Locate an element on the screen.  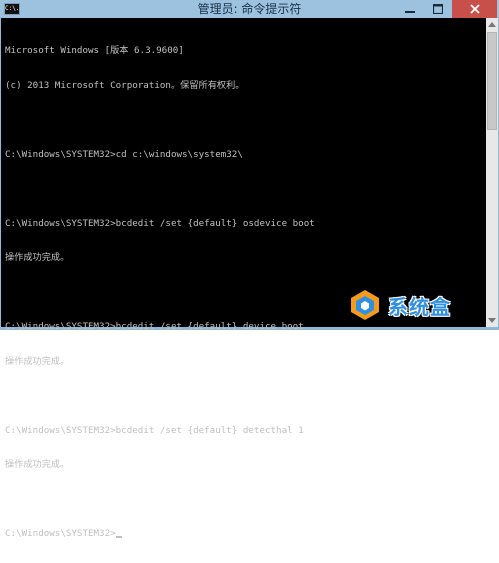
close-icon is located at coordinates (474, 9).